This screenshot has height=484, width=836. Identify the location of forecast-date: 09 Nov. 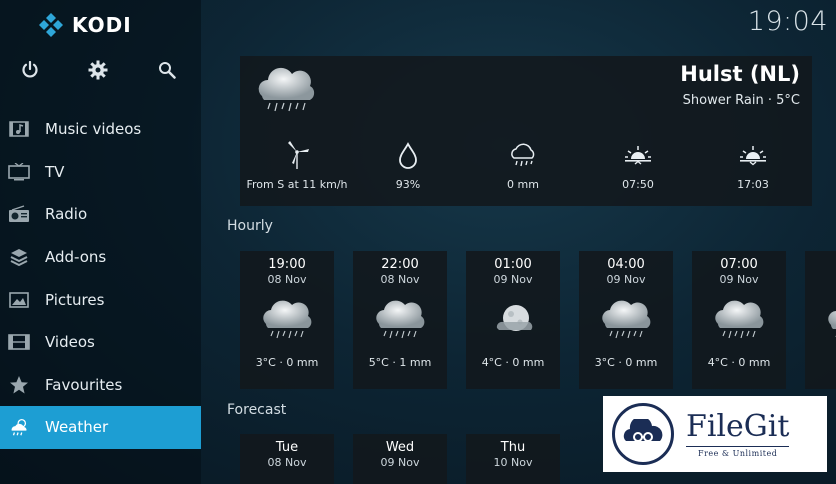
(400, 462).